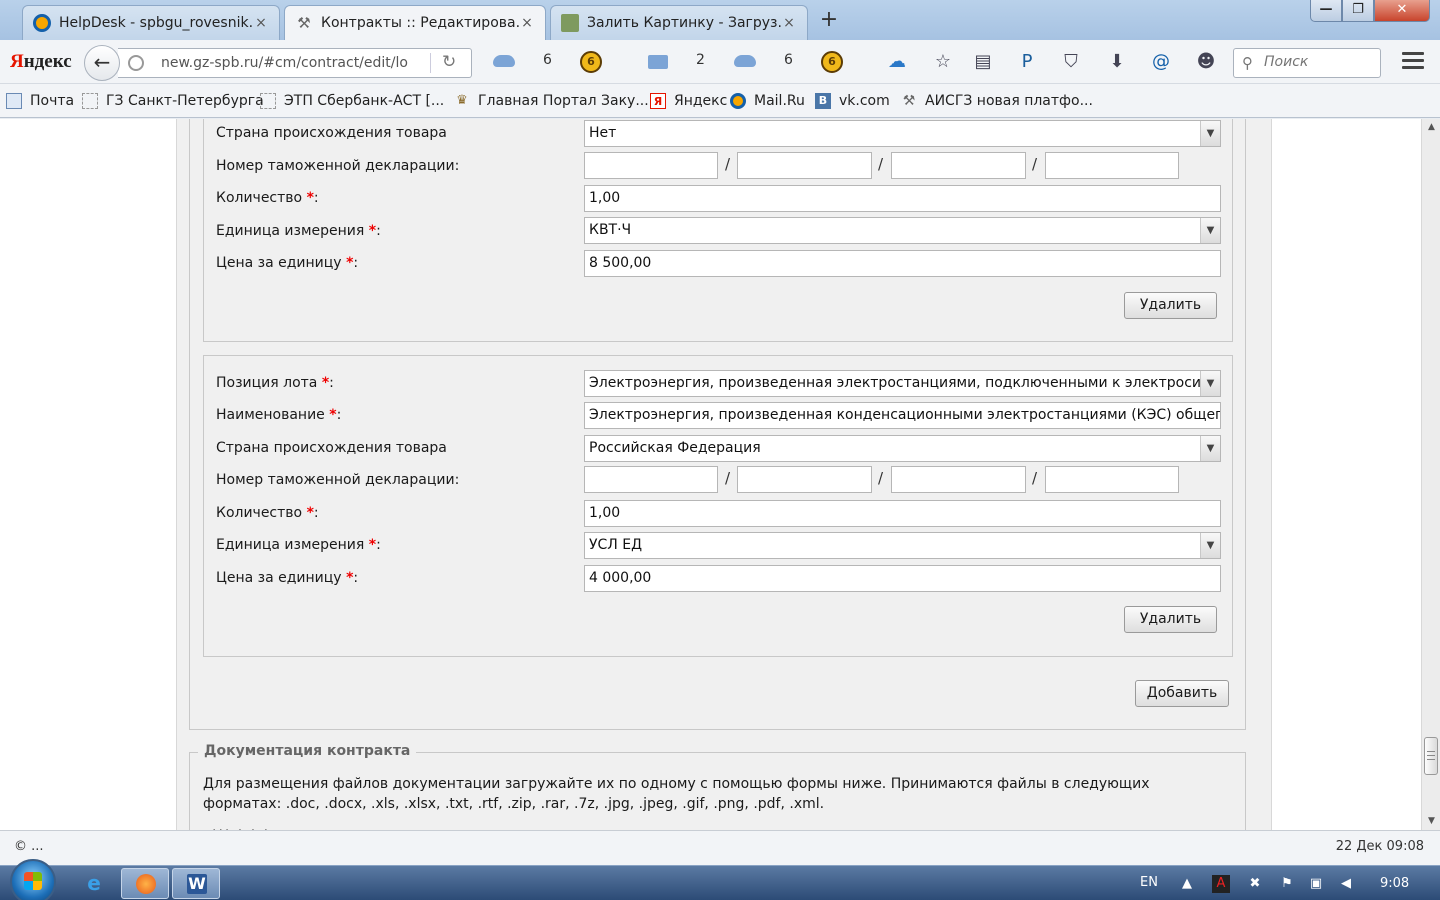 Image resolution: width=1440 pixels, height=900 pixels. I want to click on price-input: 4 000,00, so click(902, 578).